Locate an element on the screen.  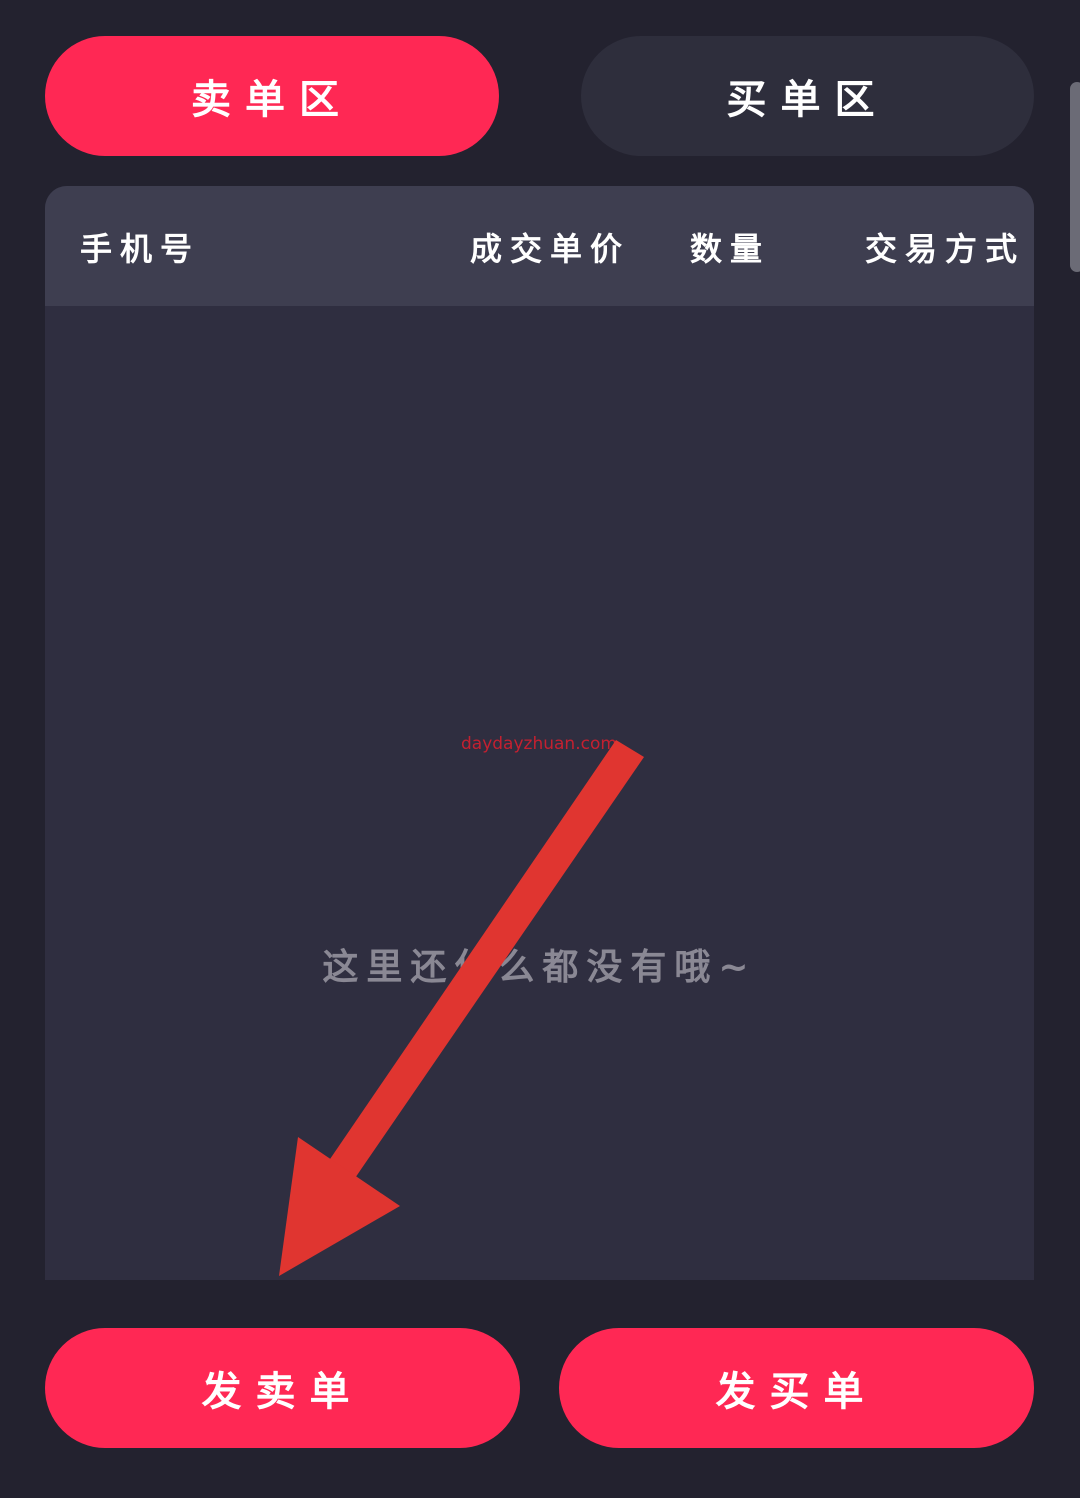
table-header: 手机号 成交单价 数量 交易方式 is located at coordinates (539, 246).